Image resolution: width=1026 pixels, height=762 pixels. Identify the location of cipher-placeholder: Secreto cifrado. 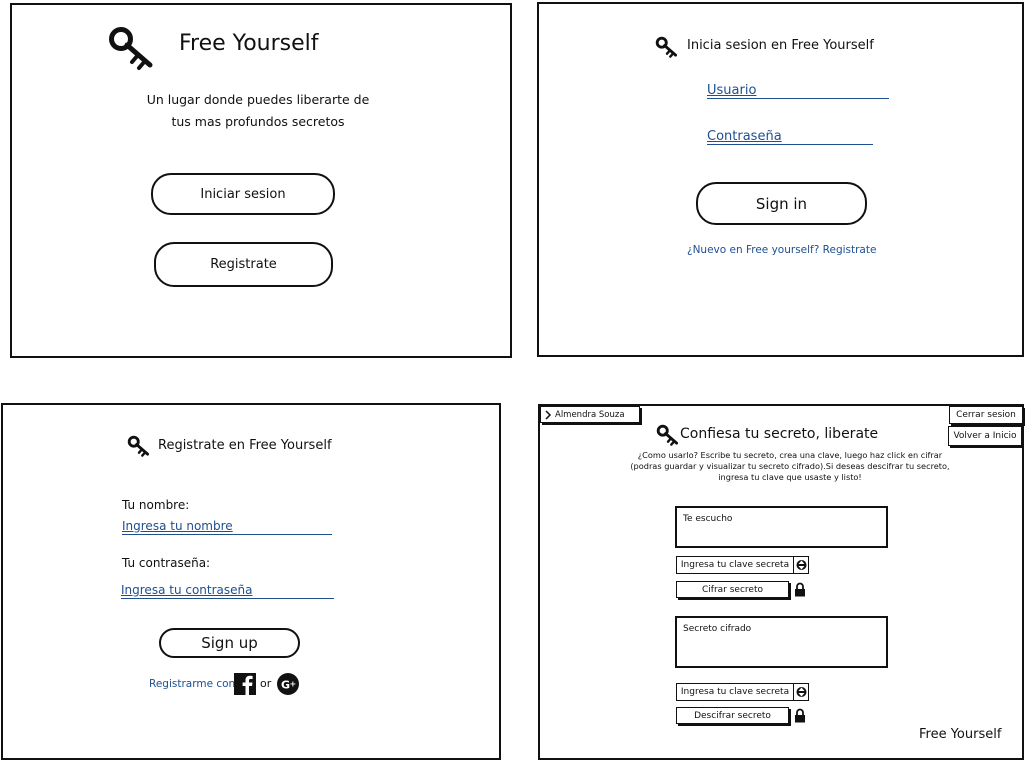
(717, 629).